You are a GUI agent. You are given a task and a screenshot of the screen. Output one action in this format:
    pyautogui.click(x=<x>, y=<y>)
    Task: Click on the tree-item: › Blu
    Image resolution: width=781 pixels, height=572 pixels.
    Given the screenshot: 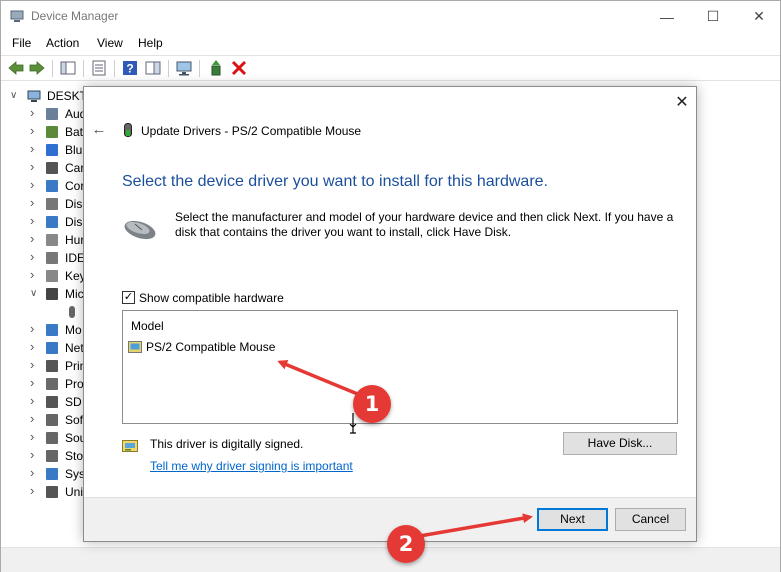 What is the action you would take?
    pyautogui.click(x=46, y=150)
    